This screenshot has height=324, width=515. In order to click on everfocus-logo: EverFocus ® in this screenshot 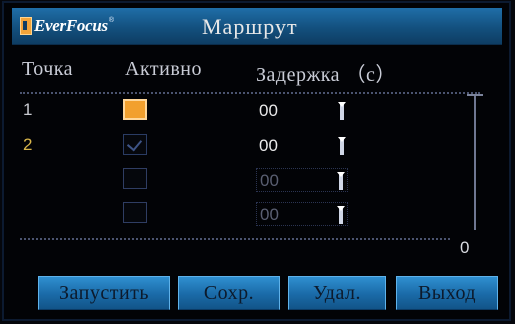, I will do `click(67, 26)`.